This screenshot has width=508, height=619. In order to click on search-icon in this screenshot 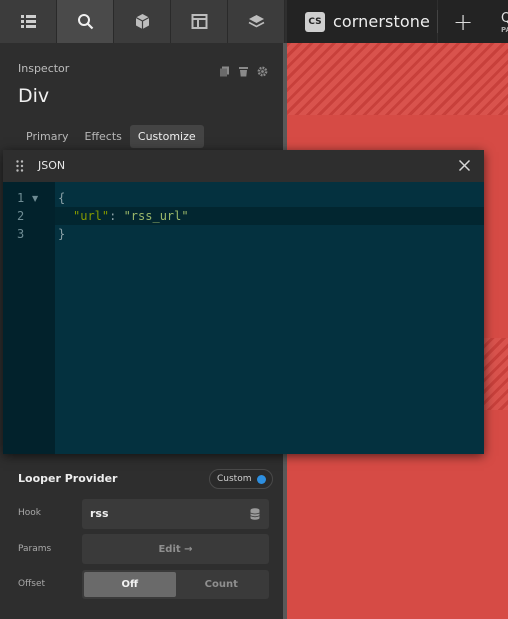, I will do `click(85, 22)`.